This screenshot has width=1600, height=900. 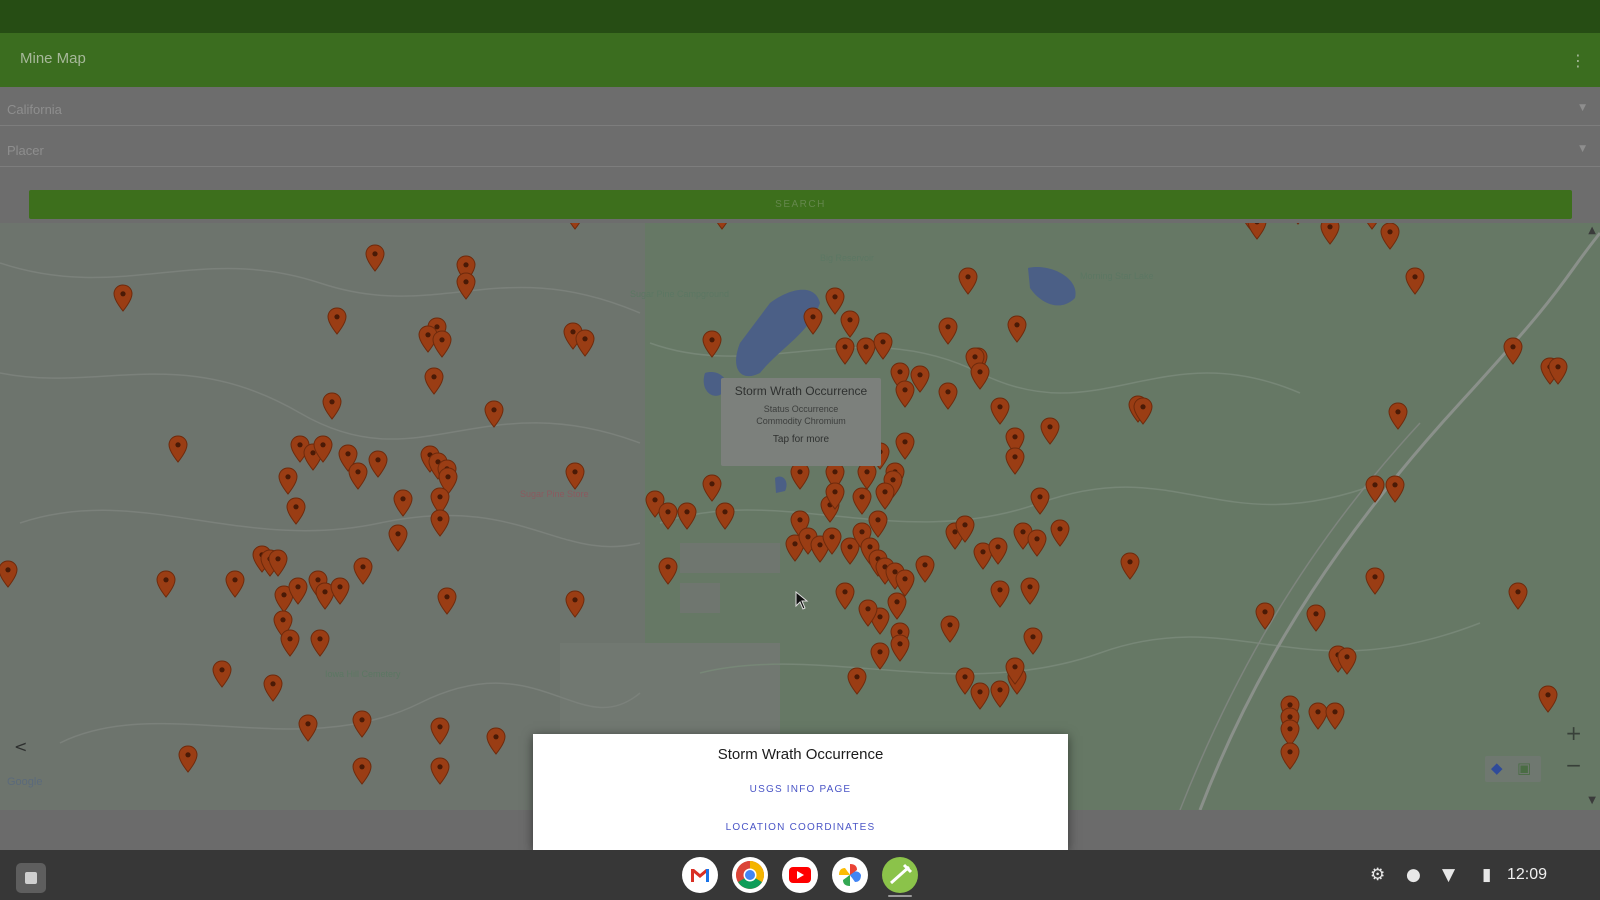 What do you see at coordinates (1592, 800) in the screenshot?
I see `scroll-down-icon: ▼` at bounding box center [1592, 800].